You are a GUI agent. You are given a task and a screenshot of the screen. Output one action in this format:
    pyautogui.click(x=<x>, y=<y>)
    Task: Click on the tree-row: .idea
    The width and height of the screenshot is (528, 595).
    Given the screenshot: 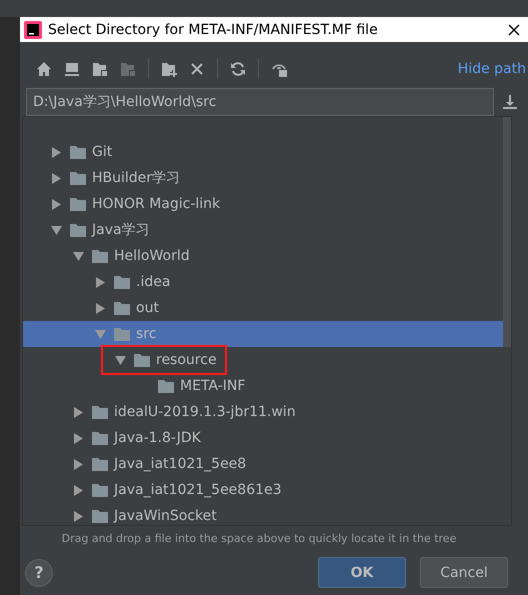 What is the action you would take?
    pyautogui.click(x=263, y=282)
    